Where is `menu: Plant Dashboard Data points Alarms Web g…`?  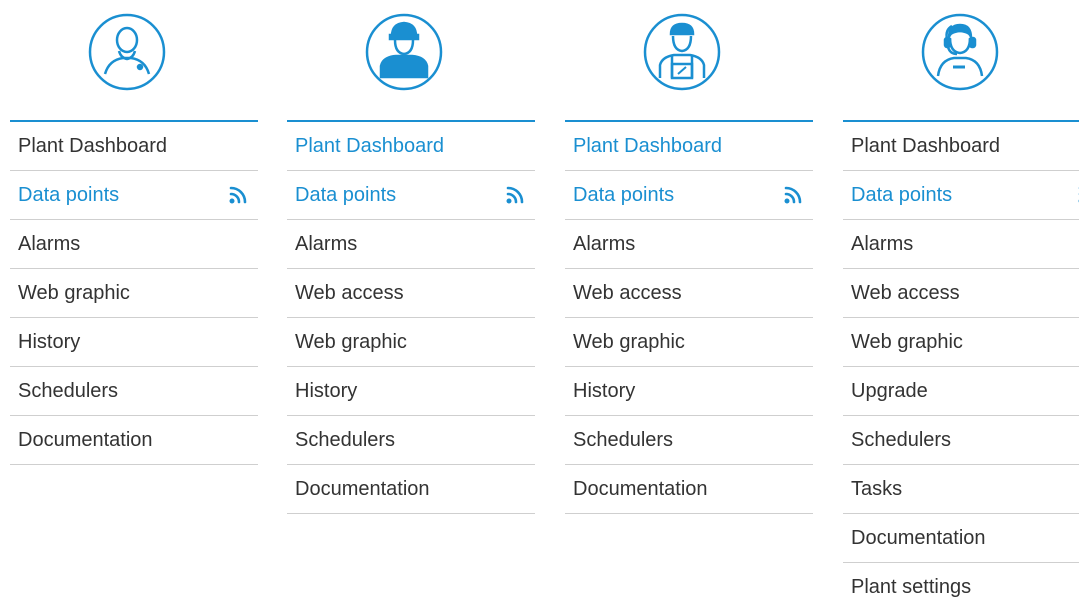 menu: Plant Dashboard Data points Alarms Web g… is located at coordinates (134, 292).